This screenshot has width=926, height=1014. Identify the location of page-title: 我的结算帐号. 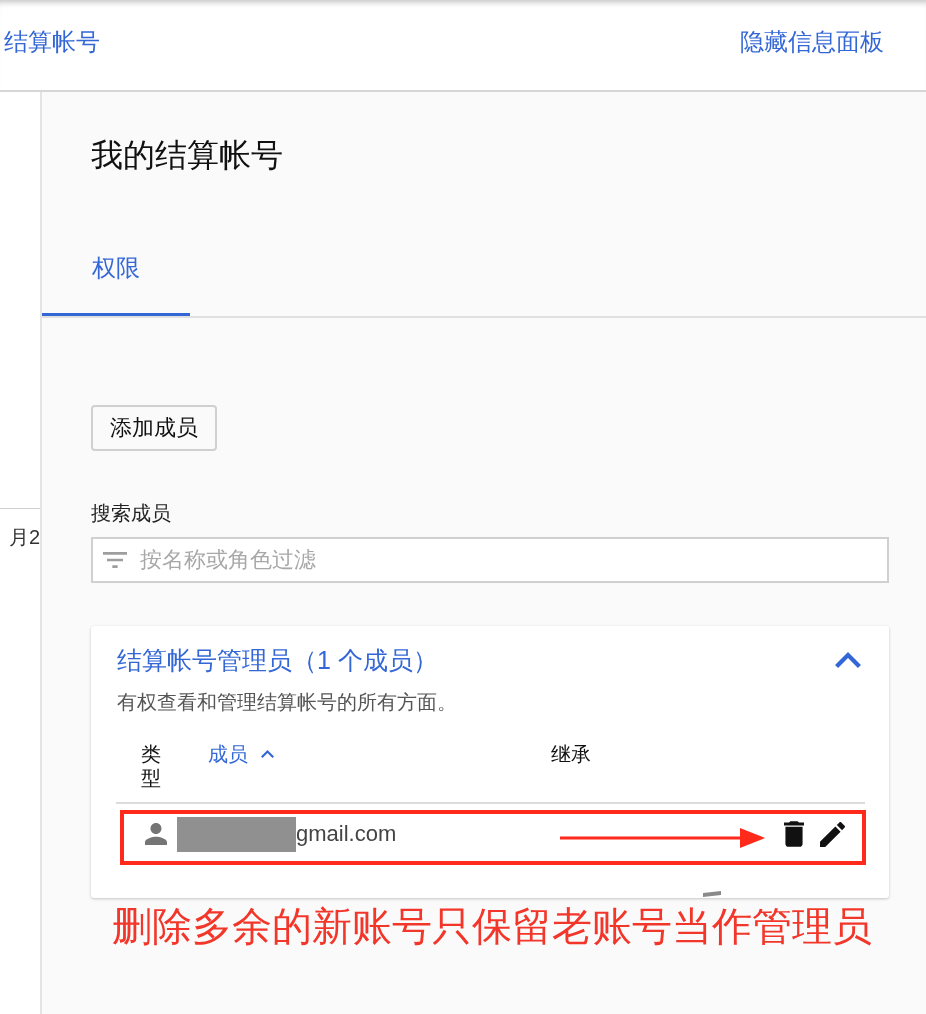
(187, 155).